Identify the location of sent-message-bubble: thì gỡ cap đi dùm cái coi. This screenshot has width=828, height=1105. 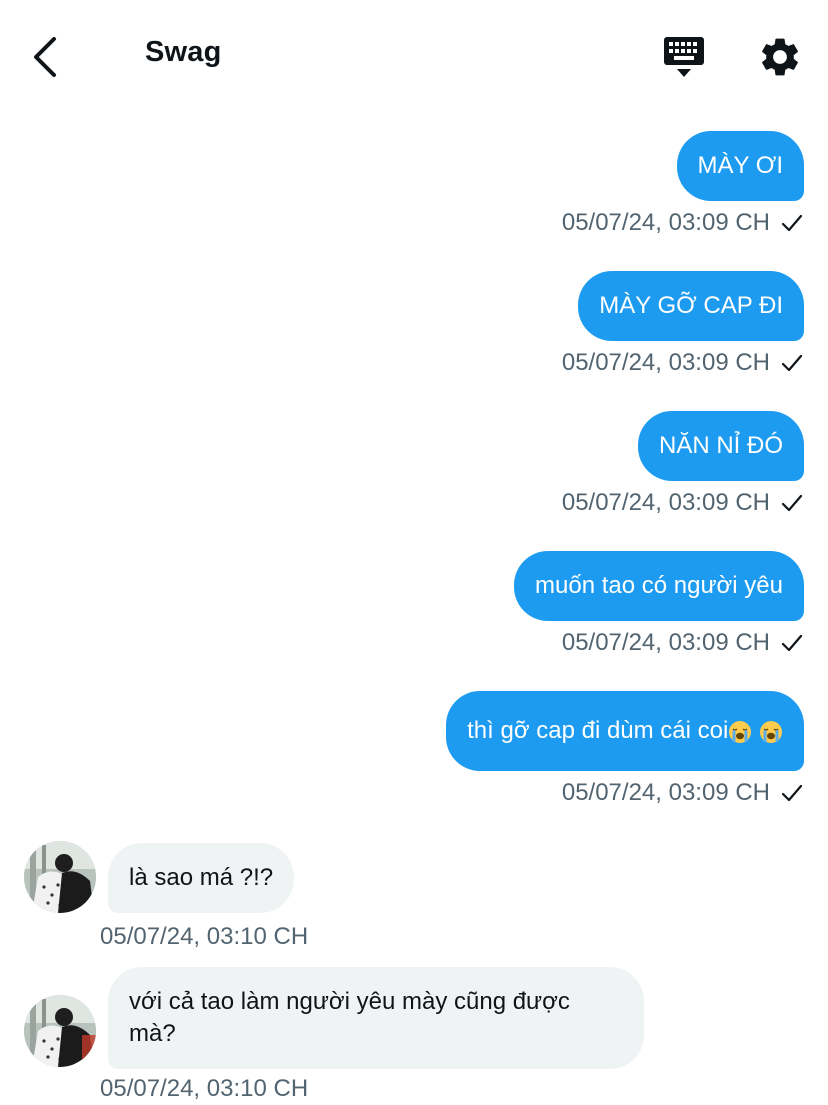
(625, 731).